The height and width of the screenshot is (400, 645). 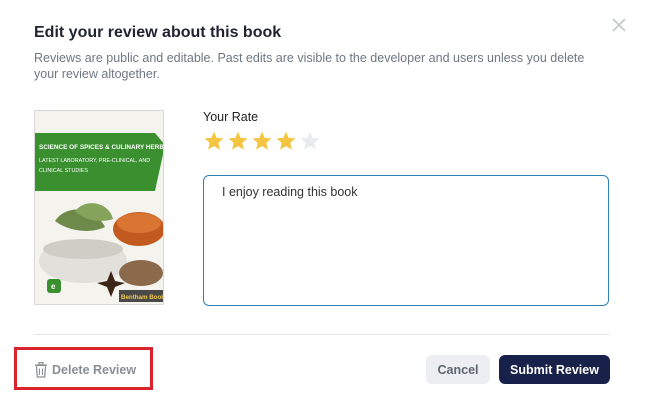 What do you see at coordinates (101, 147) in the screenshot?
I see `cover-title-line-1: SCIENCE OF SPICES & CULINARY HERBS` at bounding box center [101, 147].